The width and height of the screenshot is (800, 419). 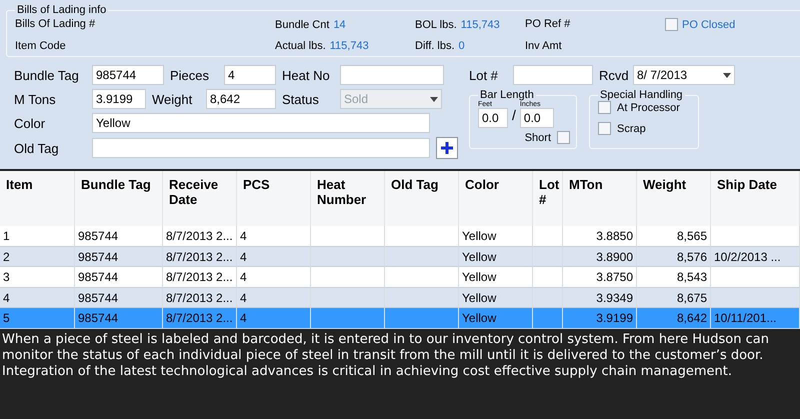 What do you see at coordinates (674, 298) in the screenshot?
I see `table-cell: 8,675` at bounding box center [674, 298].